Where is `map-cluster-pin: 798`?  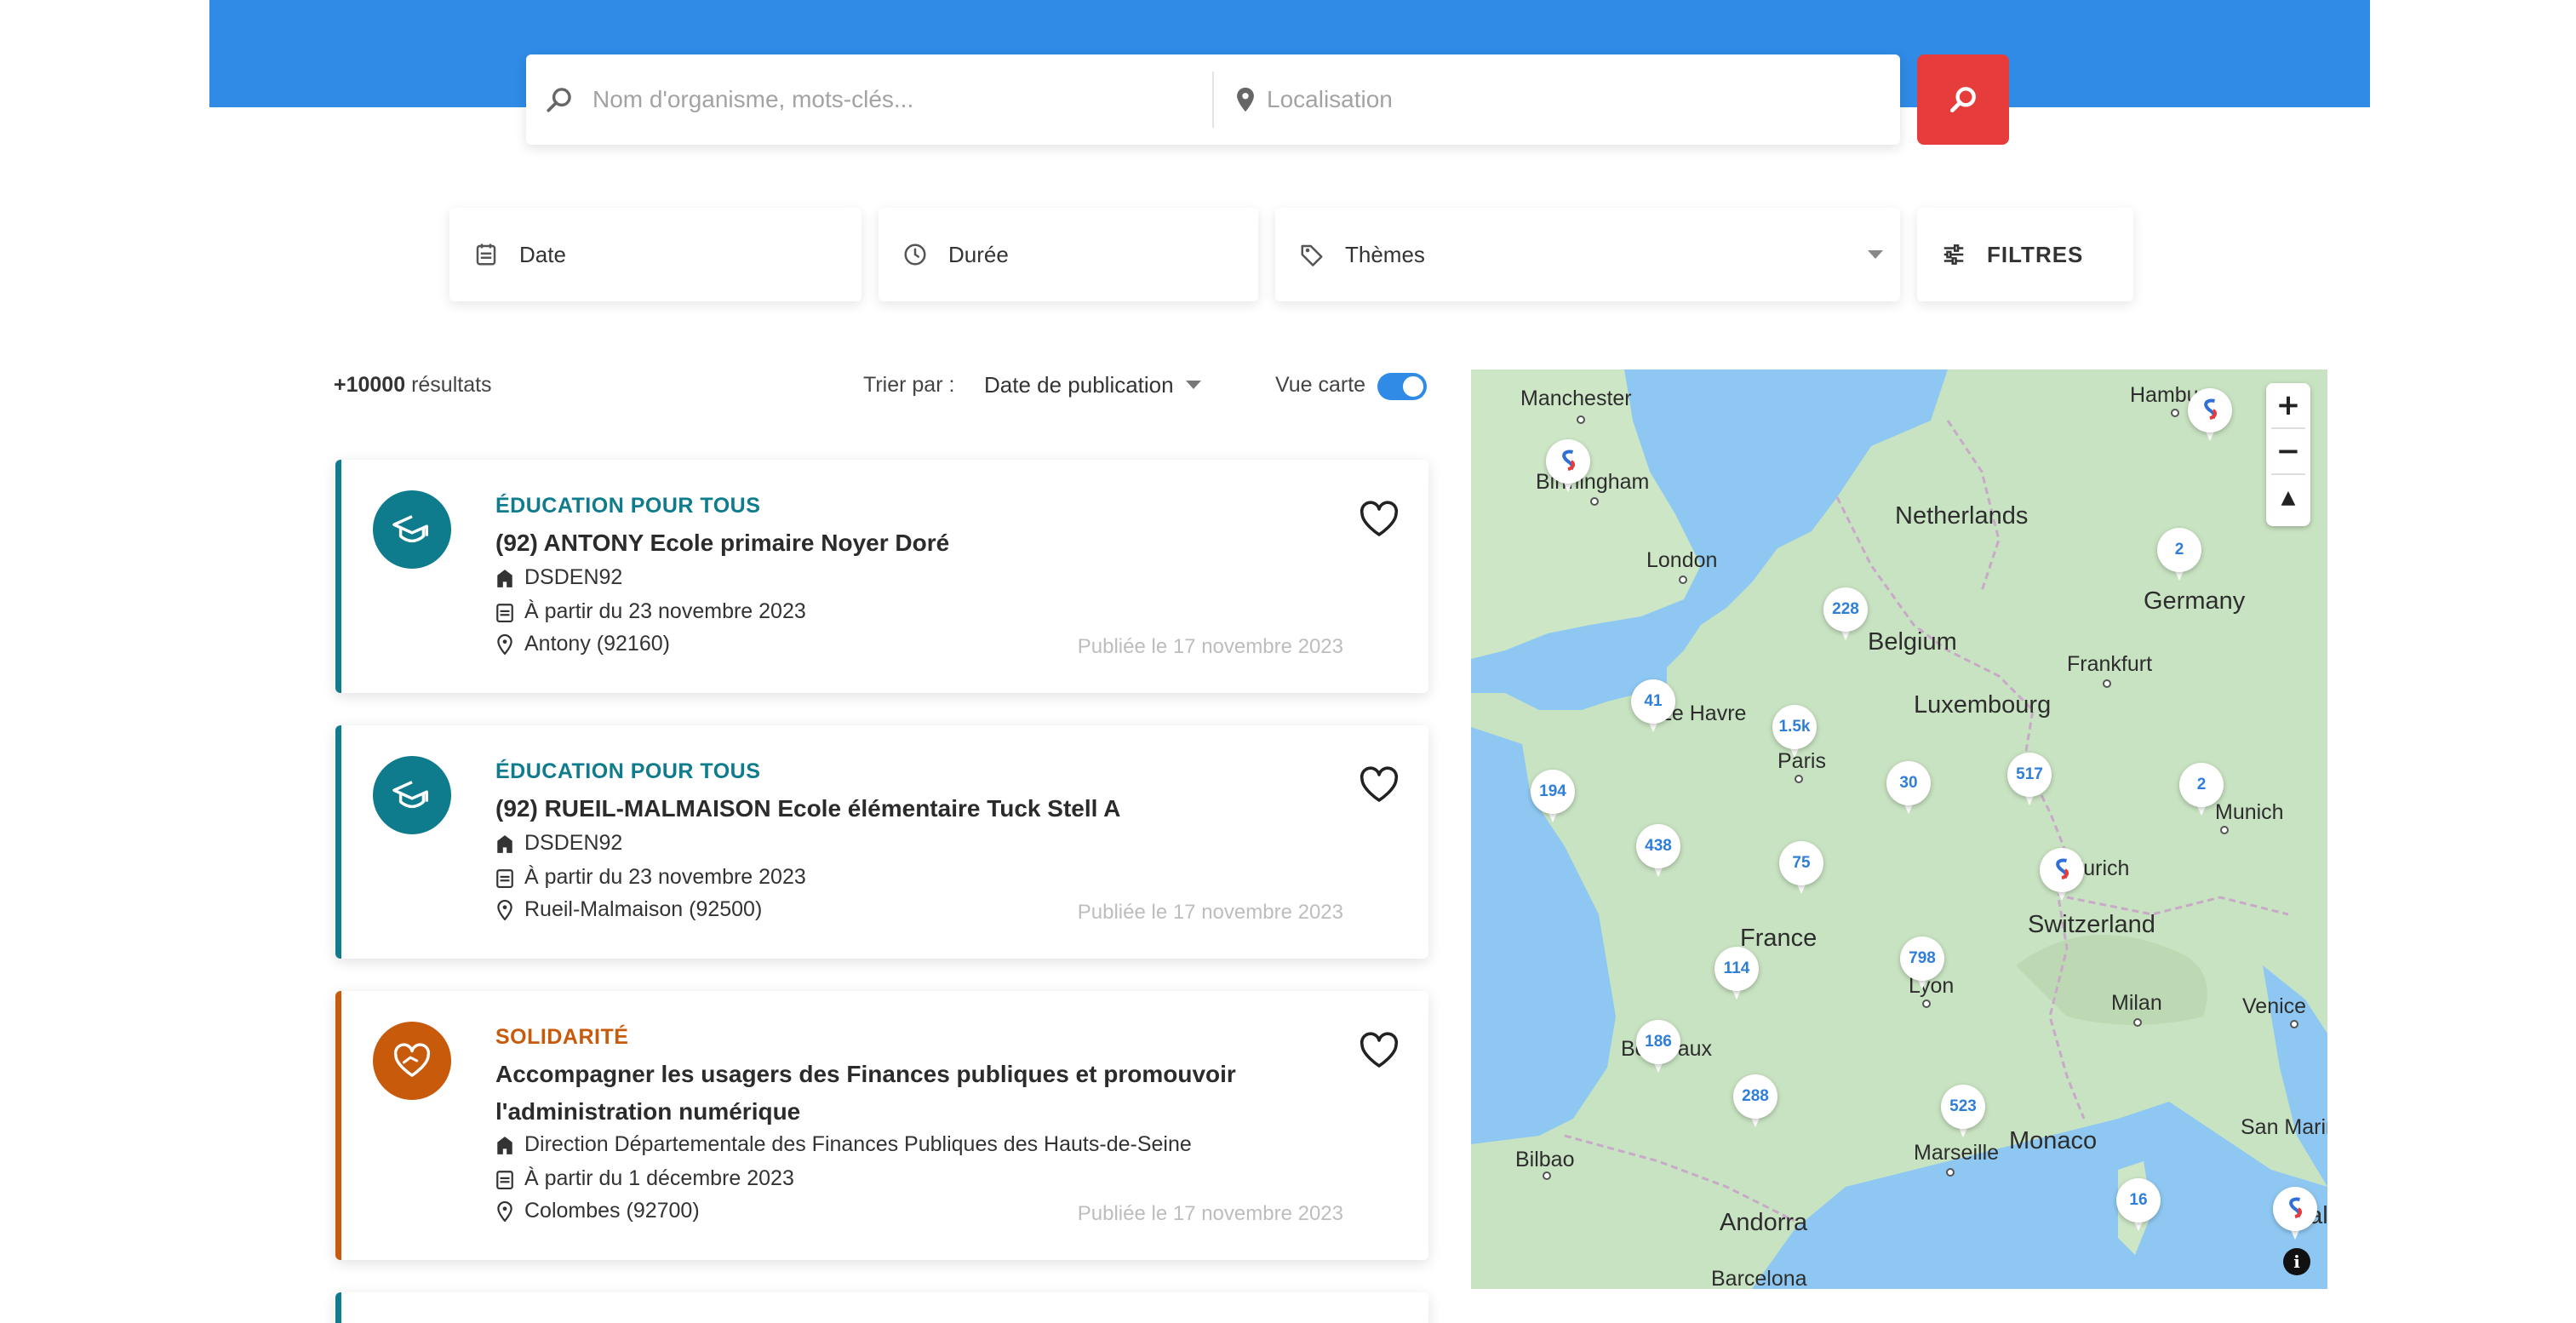
map-cluster-pin: 798 is located at coordinates (1922, 962).